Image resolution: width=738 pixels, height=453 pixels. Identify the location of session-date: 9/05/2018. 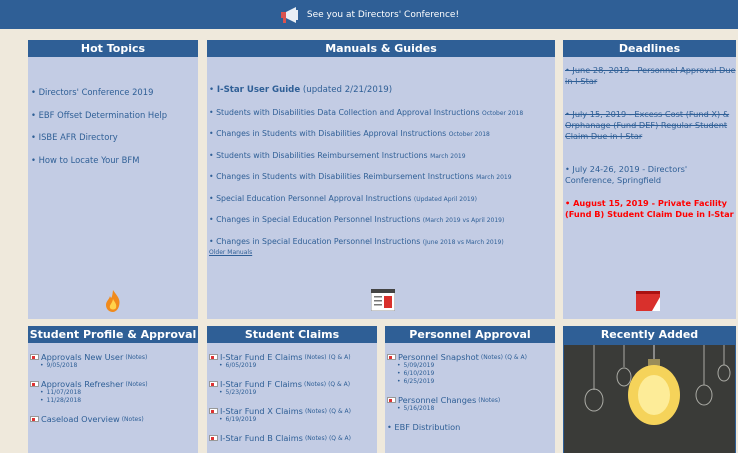
(114, 366).